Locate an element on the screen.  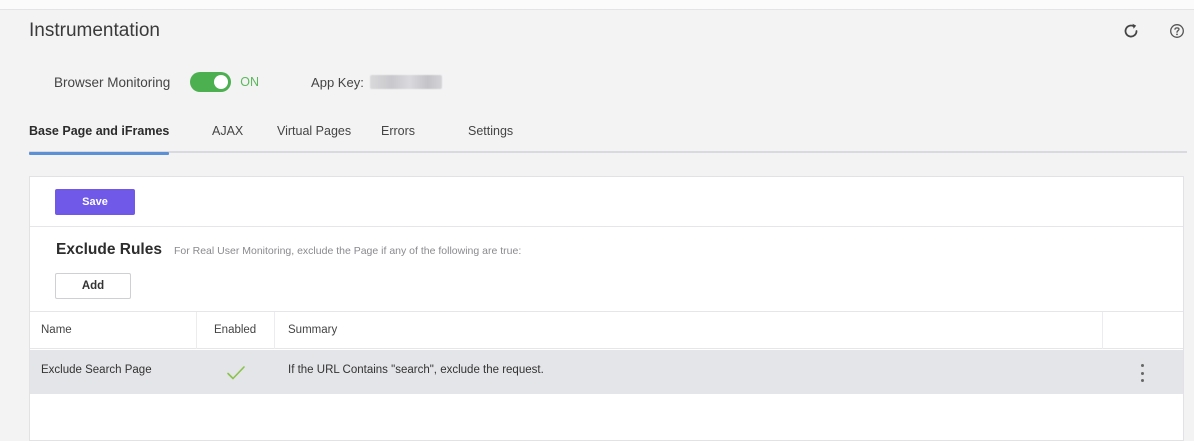
toggle-state-text: ON is located at coordinates (250, 82).